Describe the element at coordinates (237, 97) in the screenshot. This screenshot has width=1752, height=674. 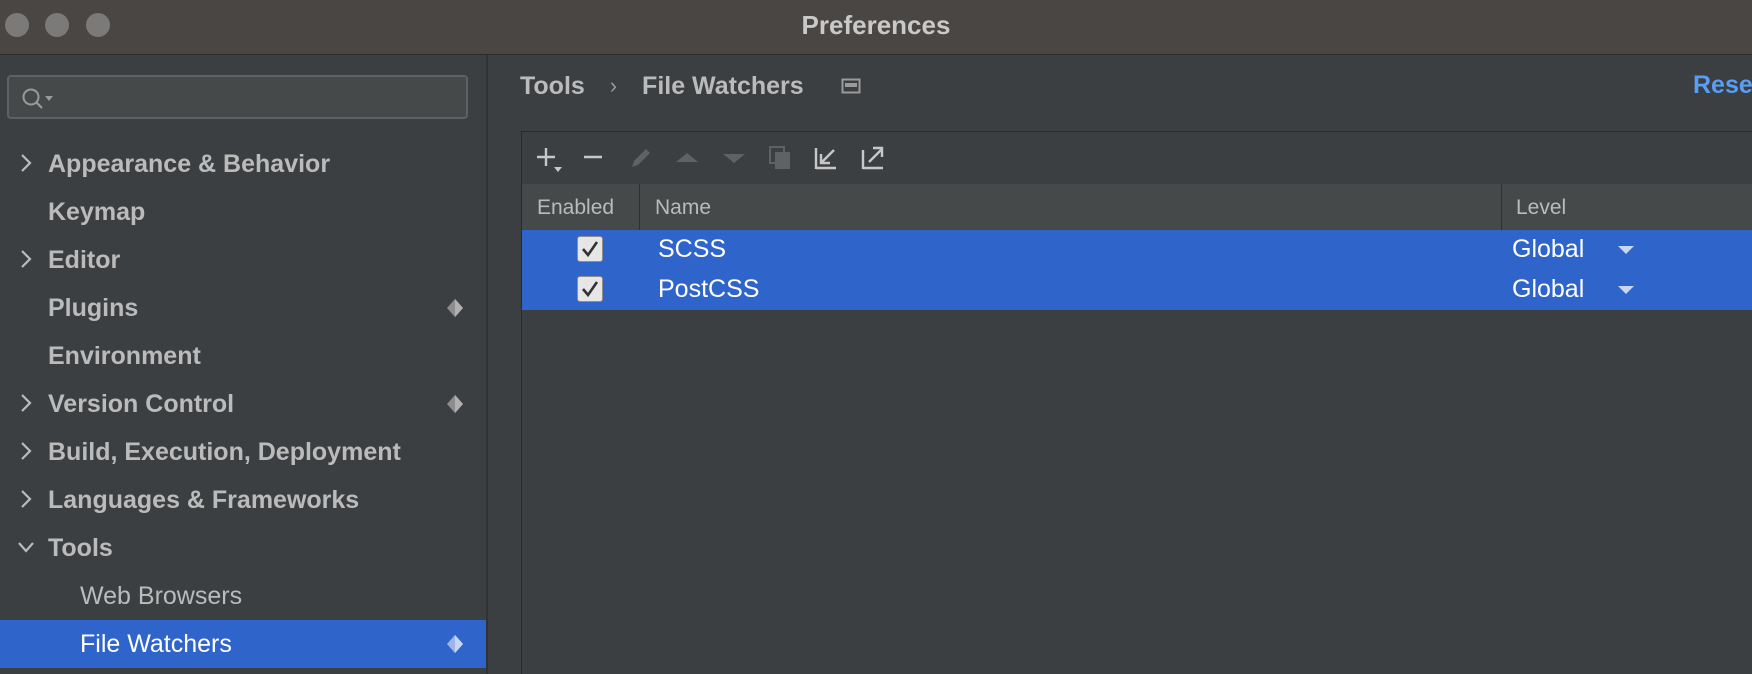
I see `search-input` at that location.